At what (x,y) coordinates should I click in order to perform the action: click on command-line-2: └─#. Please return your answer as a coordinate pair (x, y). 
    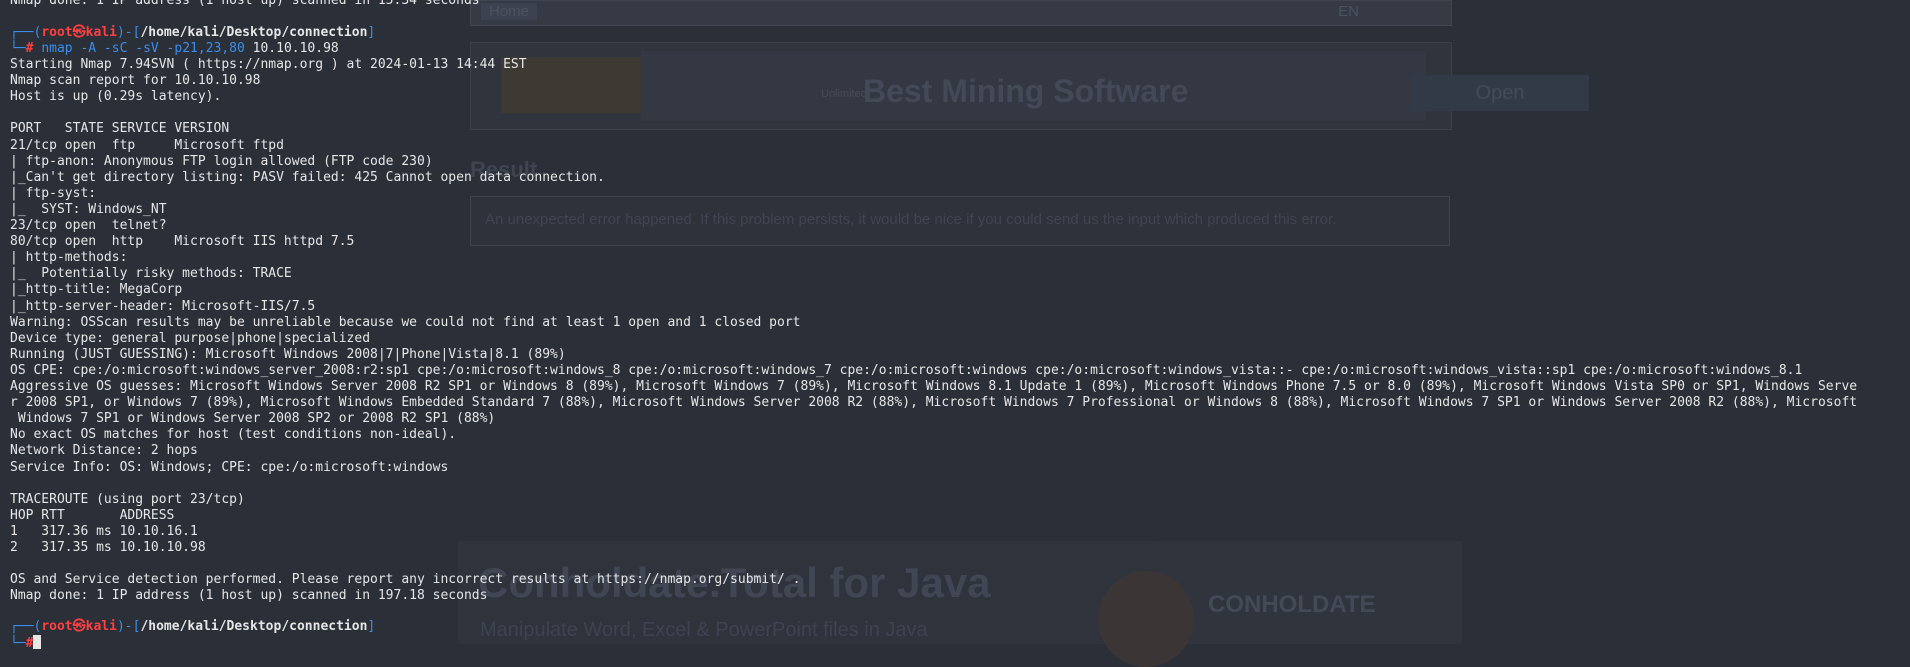
    Looking at the image, I should click on (26, 643).